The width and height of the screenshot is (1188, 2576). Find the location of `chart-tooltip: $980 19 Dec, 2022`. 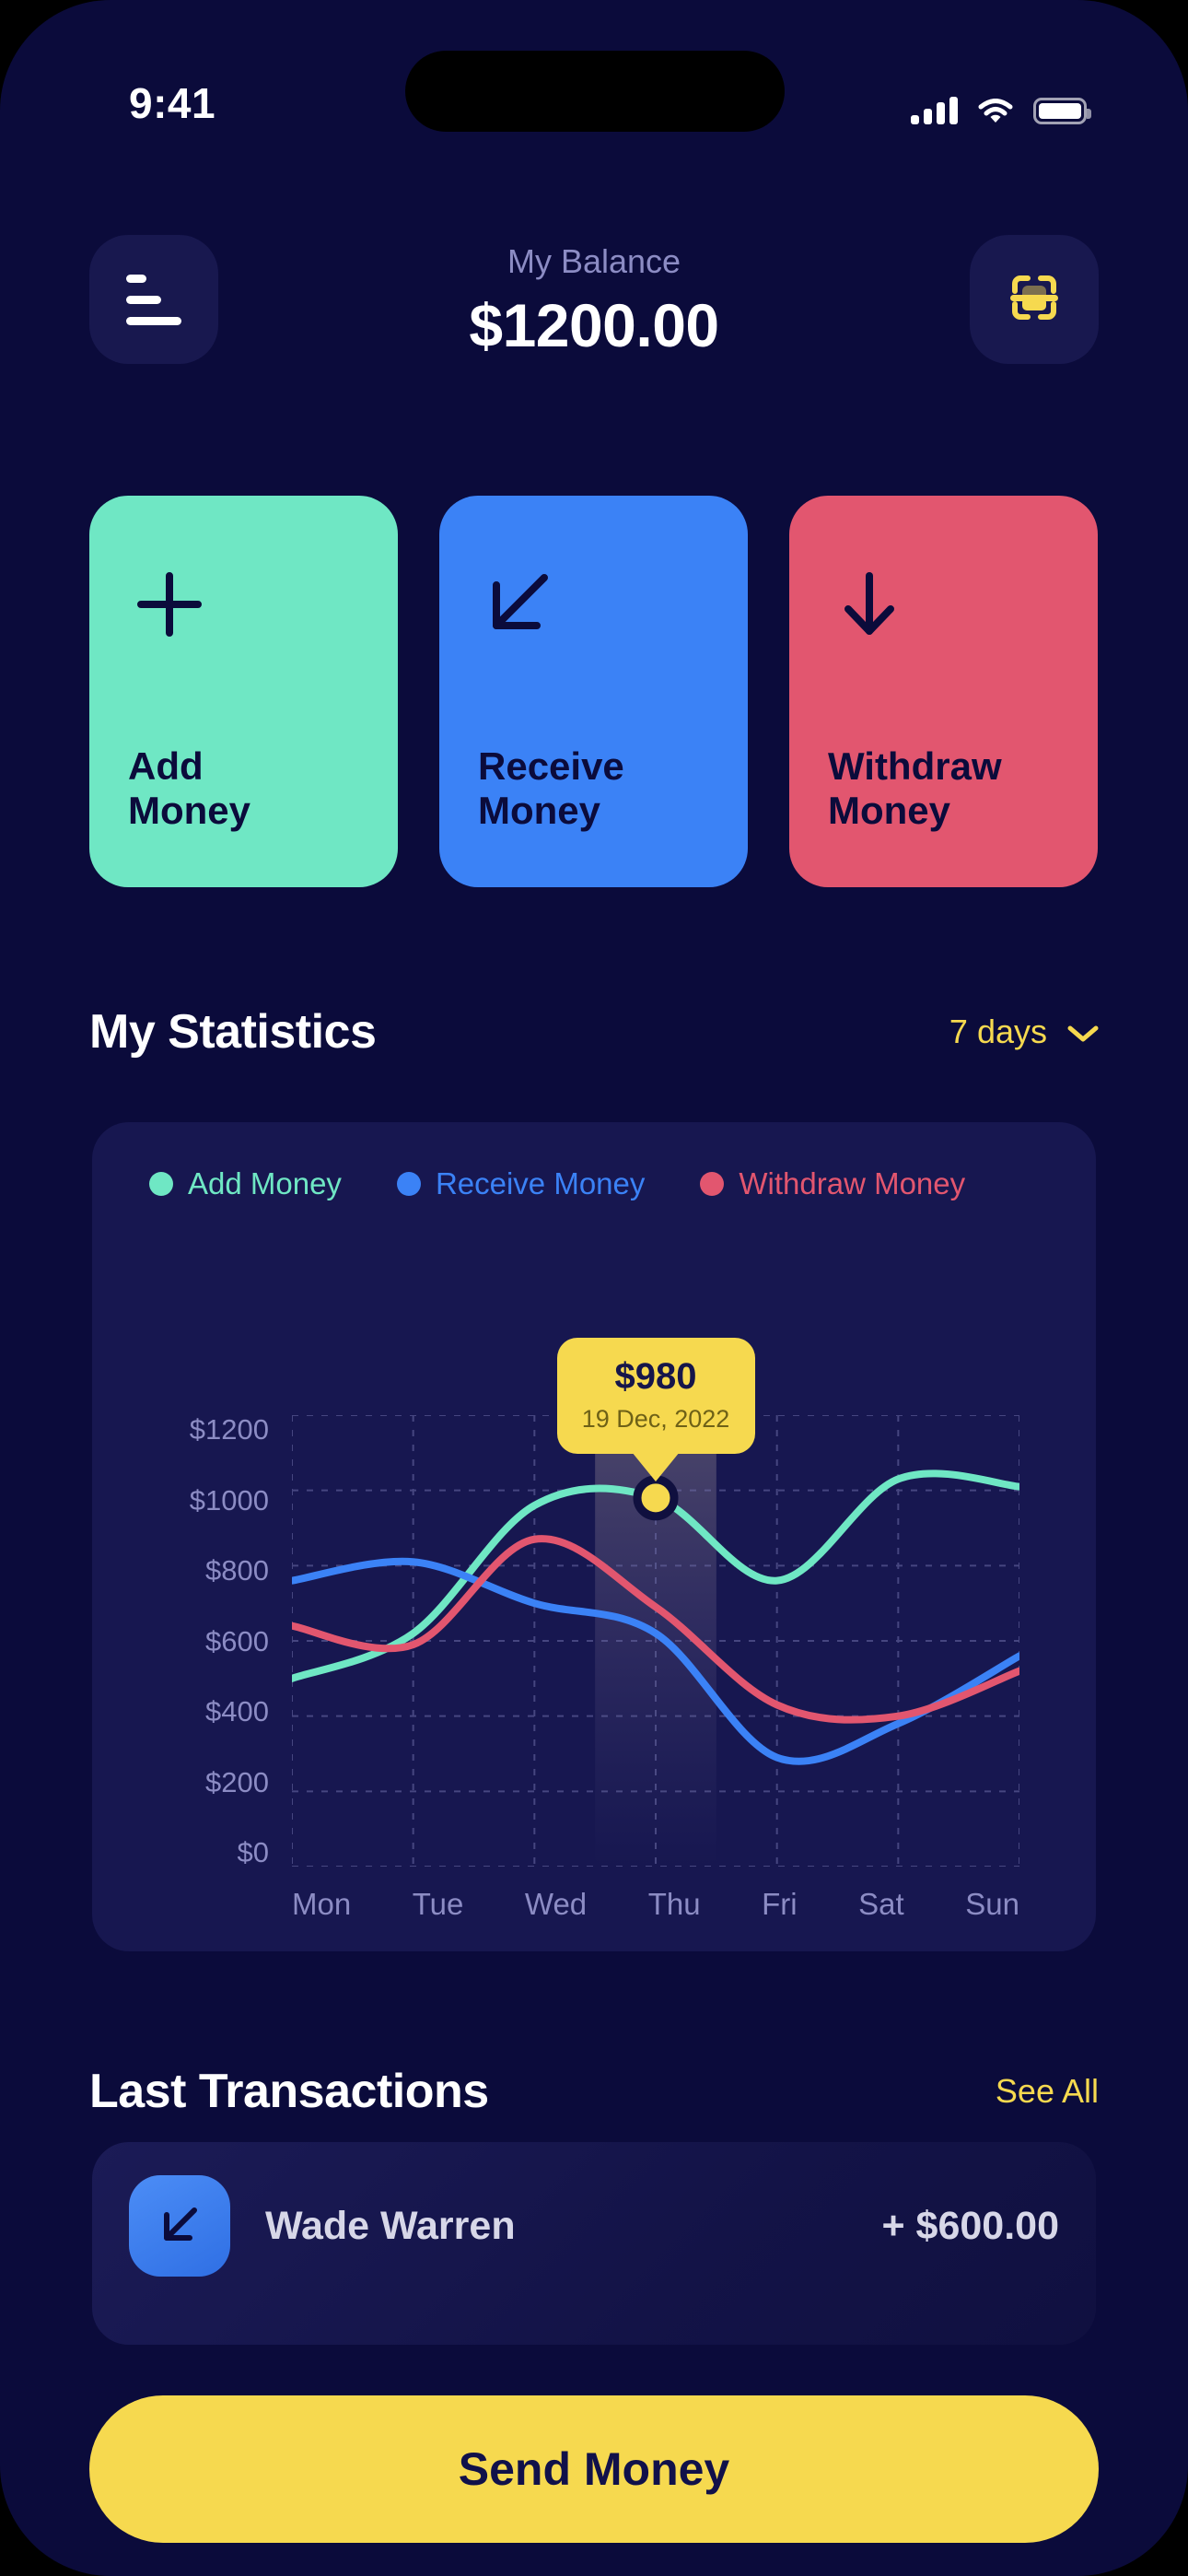

chart-tooltip: $980 19 Dec, 2022 is located at coordinates (655, 1395).